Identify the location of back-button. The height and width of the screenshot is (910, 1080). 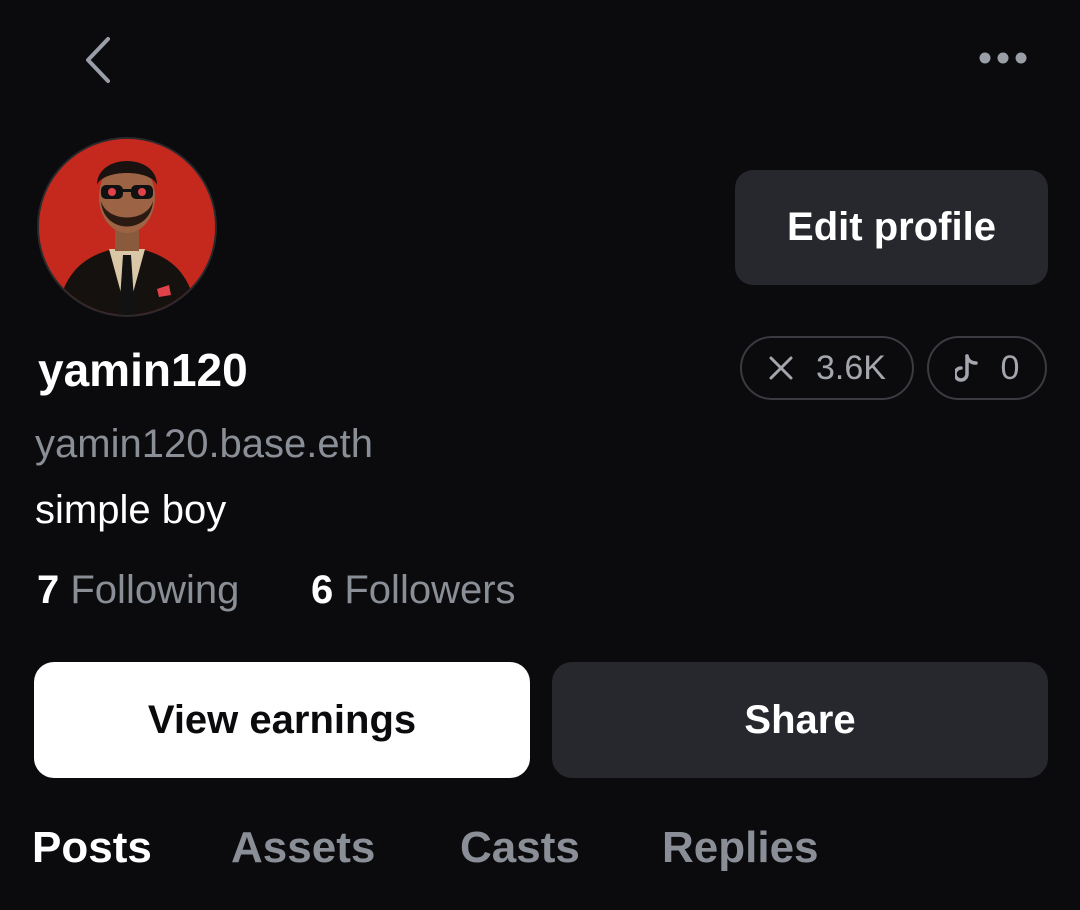
(98, 60).